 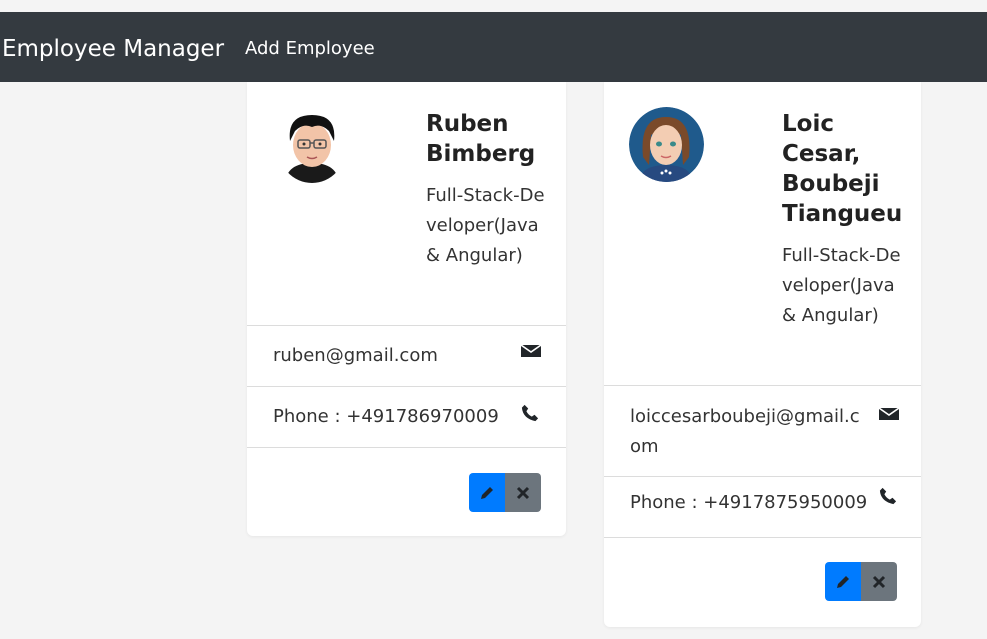 I want to click on email-row: ruben@gmail.com, so click(x=406, y=355).